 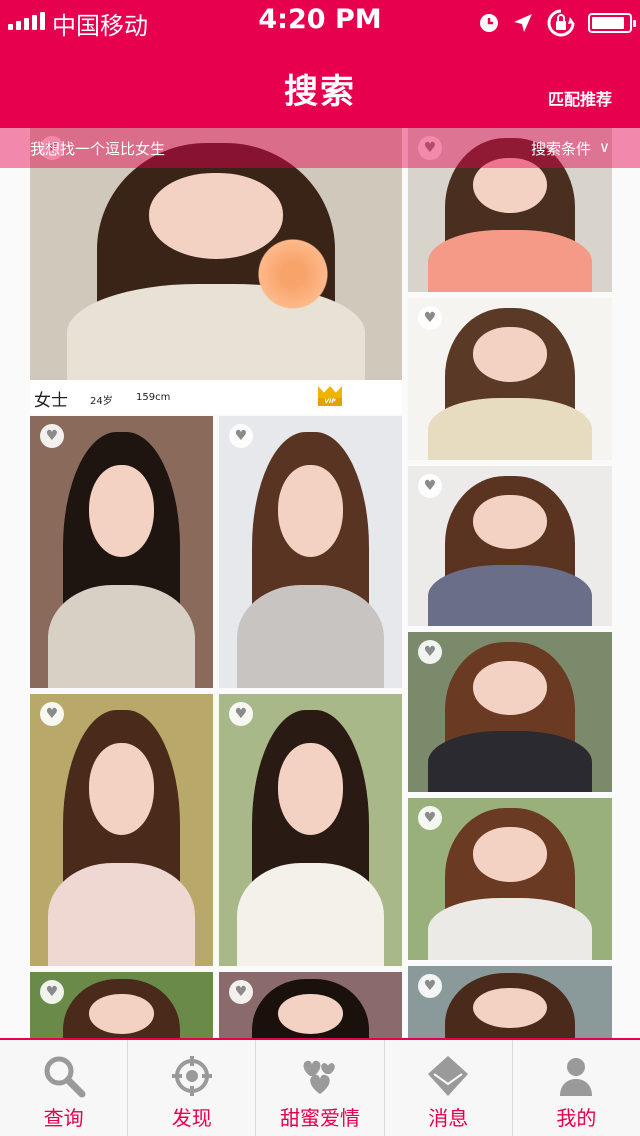 I want to click on vip-badge: VIP, so click(x=330, y=396).